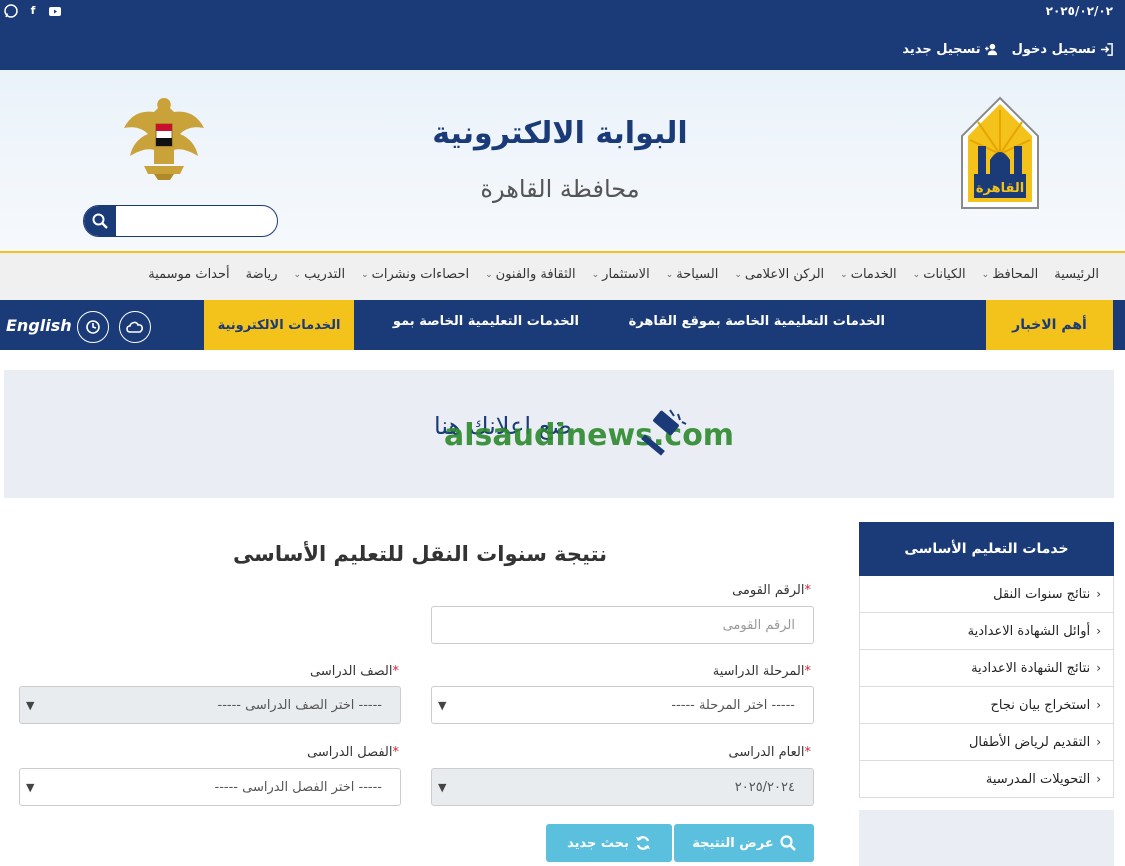  What do you see at coordinates (1040, 705) in the screenshot?
I see `sidebar-item-label: استخراج بيان نجاح` at bounding box center [1040, 705].